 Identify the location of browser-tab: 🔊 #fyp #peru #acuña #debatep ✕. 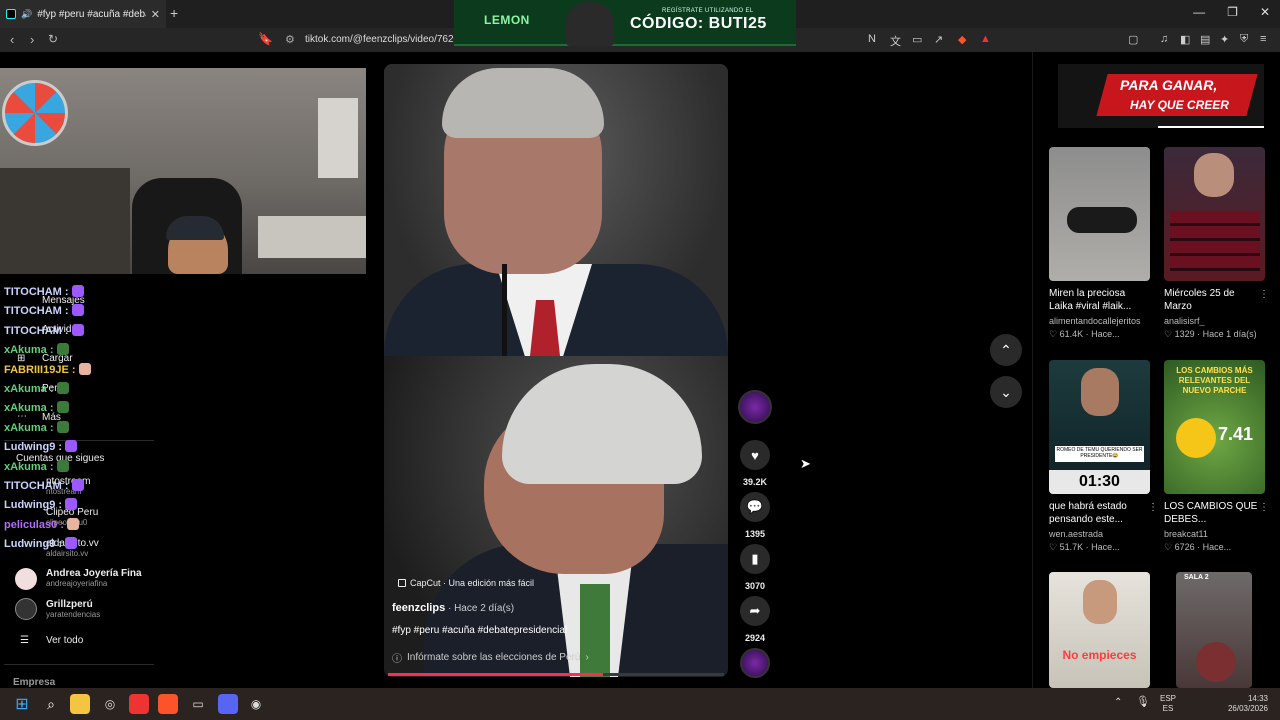
(83, 14).